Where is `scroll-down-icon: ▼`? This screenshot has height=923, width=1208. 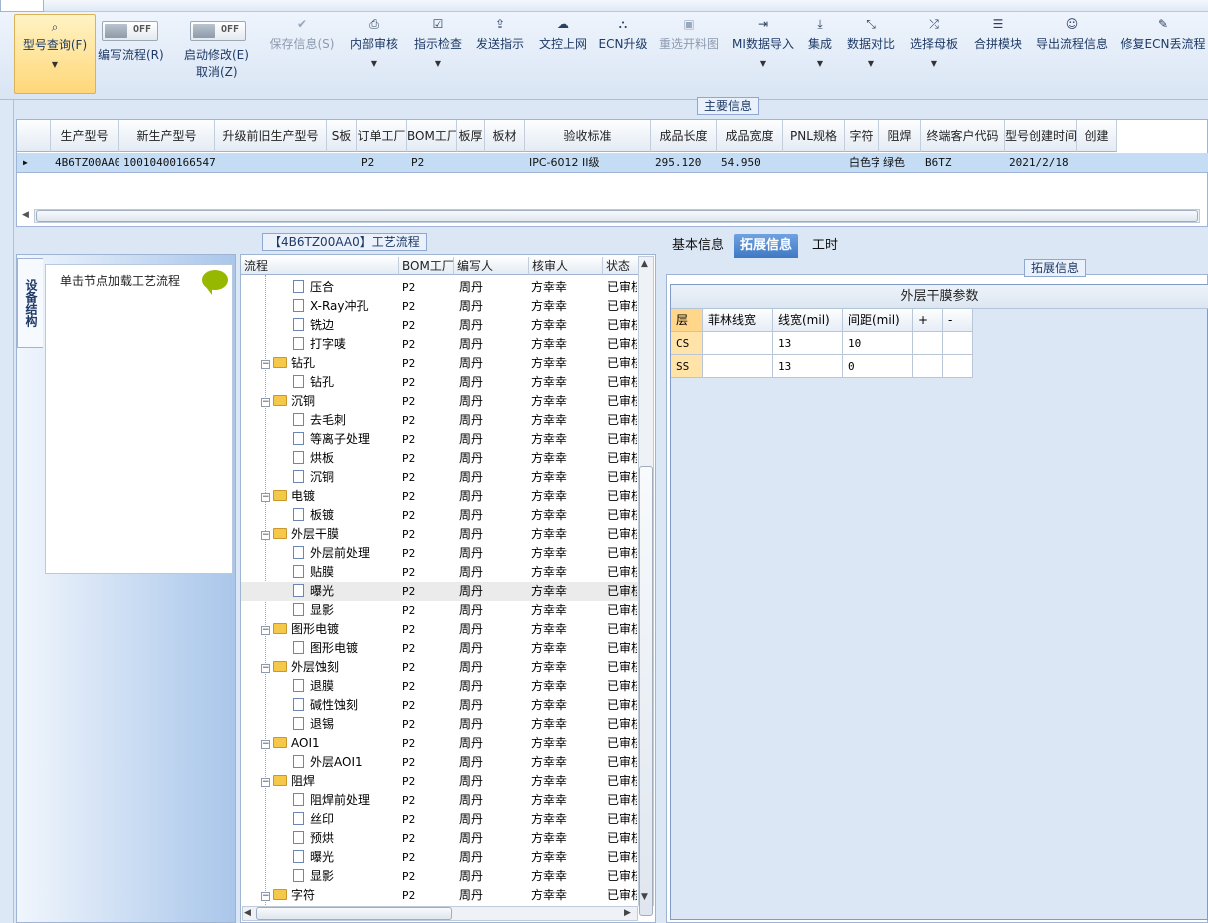 scroll-down-icon: ▼ is located at coordinates (644, 897).